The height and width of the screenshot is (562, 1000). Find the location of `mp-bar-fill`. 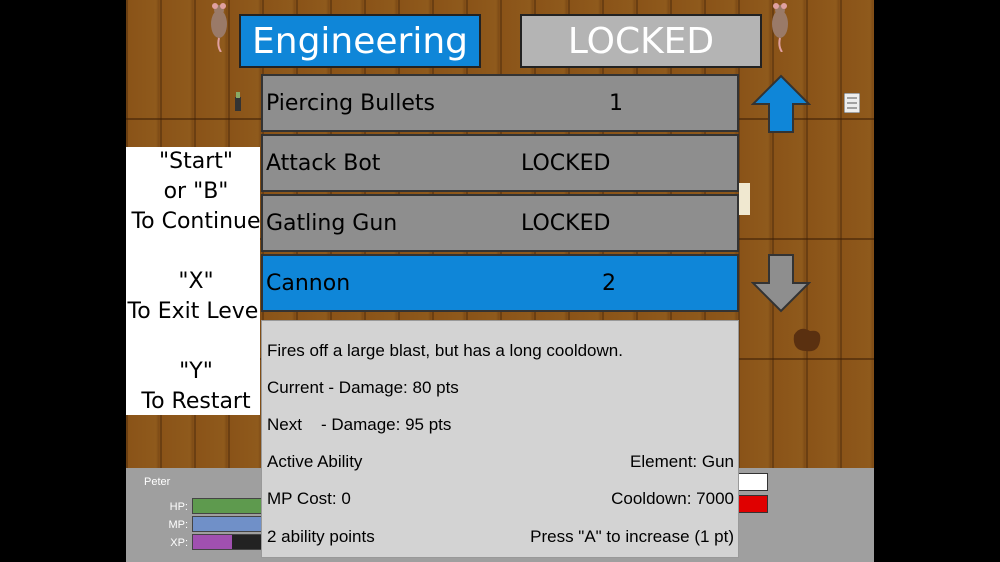

mp-bar-fill is located at coordinates (228, 524).